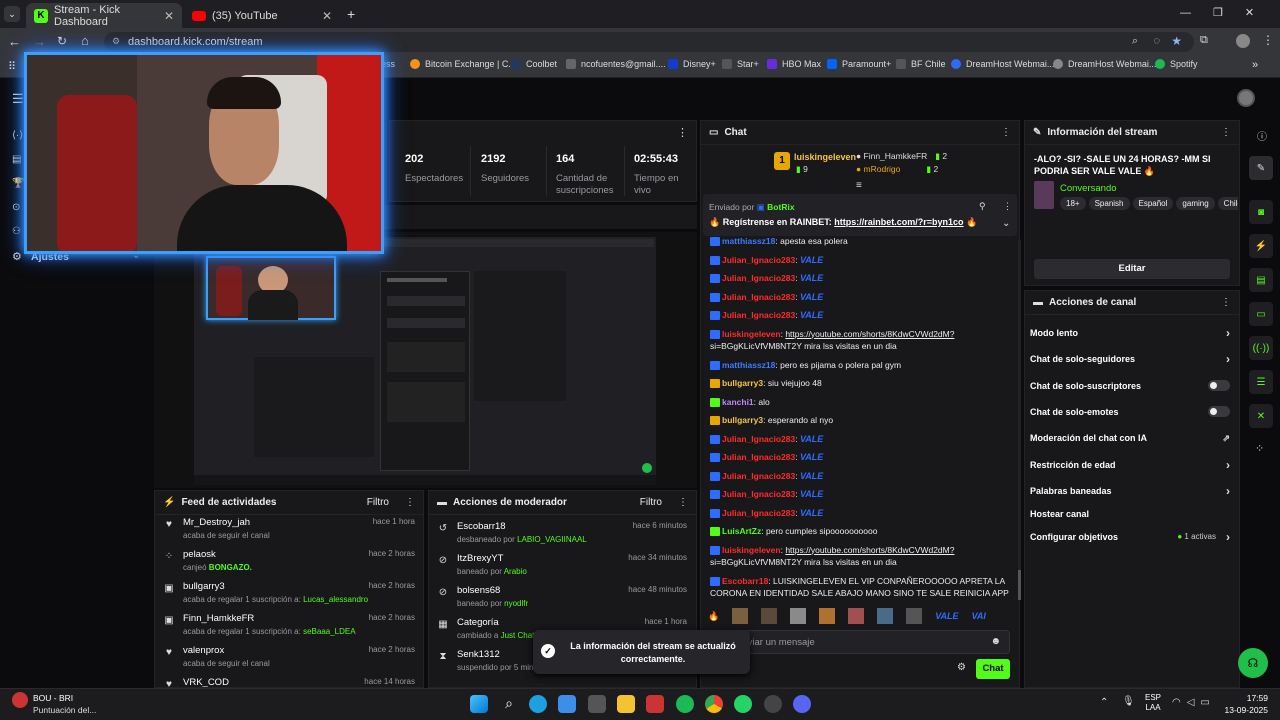 The image size is (1280, 720). I want to click on category-name: Conversando, so click(1088, 188).